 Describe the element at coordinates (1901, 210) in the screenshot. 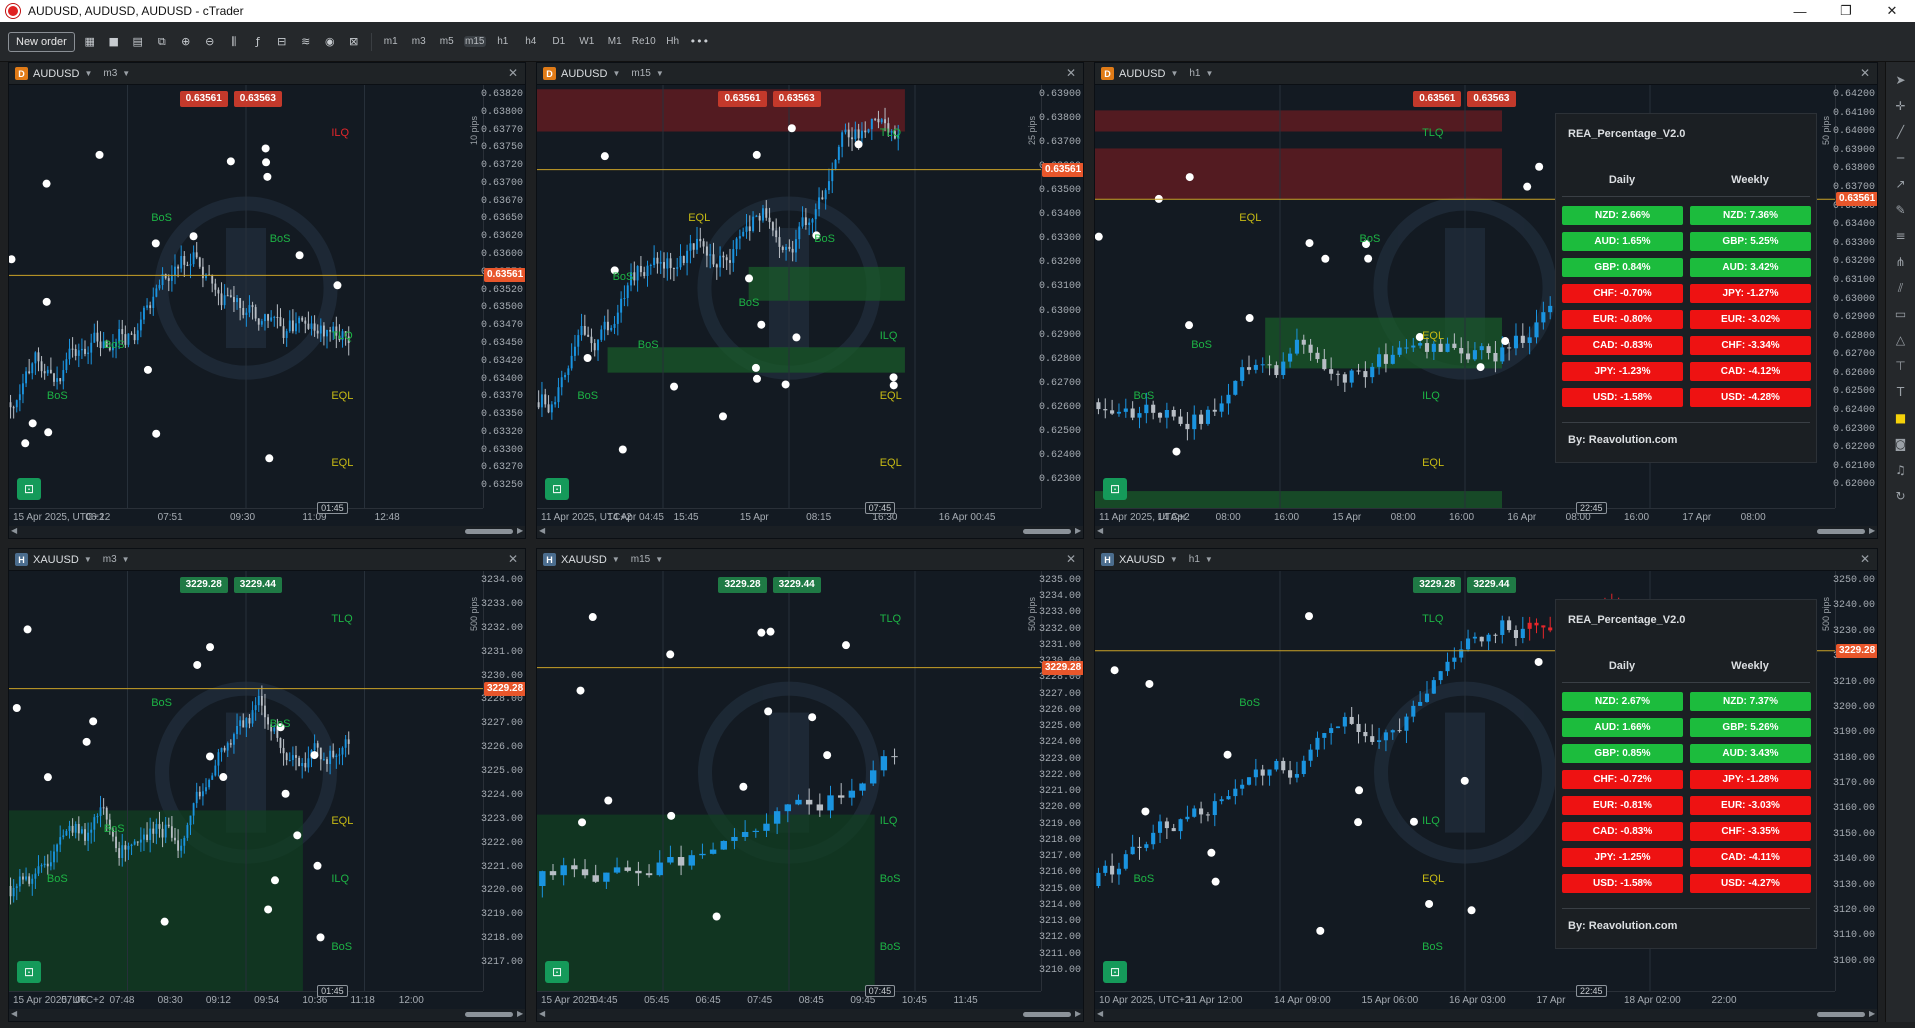

I see `pen-icon: ✎` at that location.